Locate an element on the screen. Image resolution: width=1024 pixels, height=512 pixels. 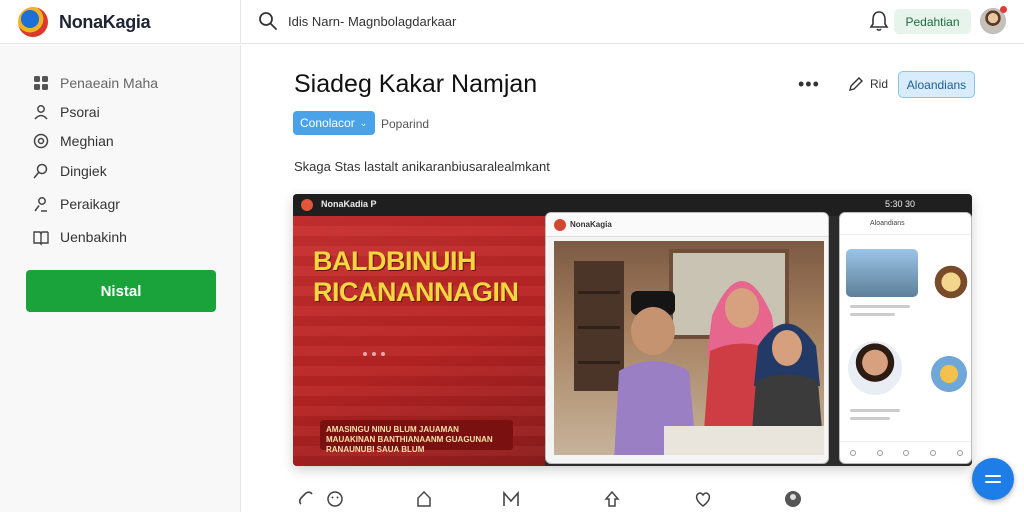
edit-label: Rid is located at coordinates (879, 84).